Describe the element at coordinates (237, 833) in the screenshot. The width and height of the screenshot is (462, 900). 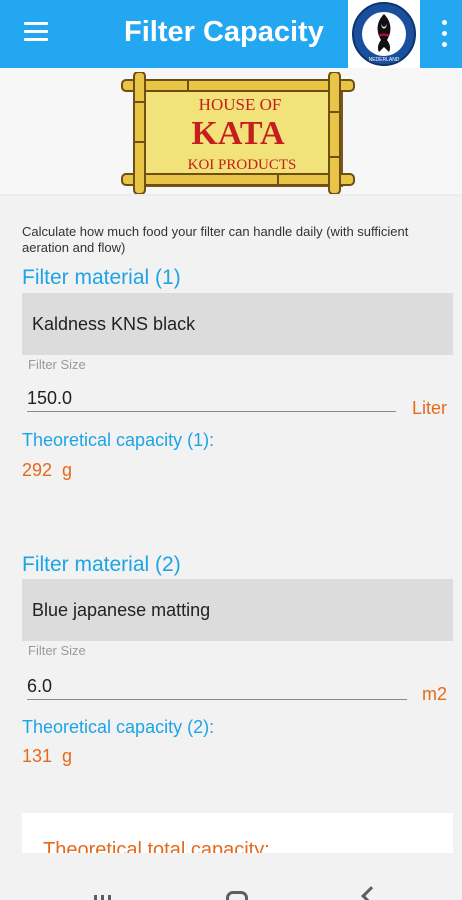
I see `total-capacity-card: Theoretical total capacity:` at that location.